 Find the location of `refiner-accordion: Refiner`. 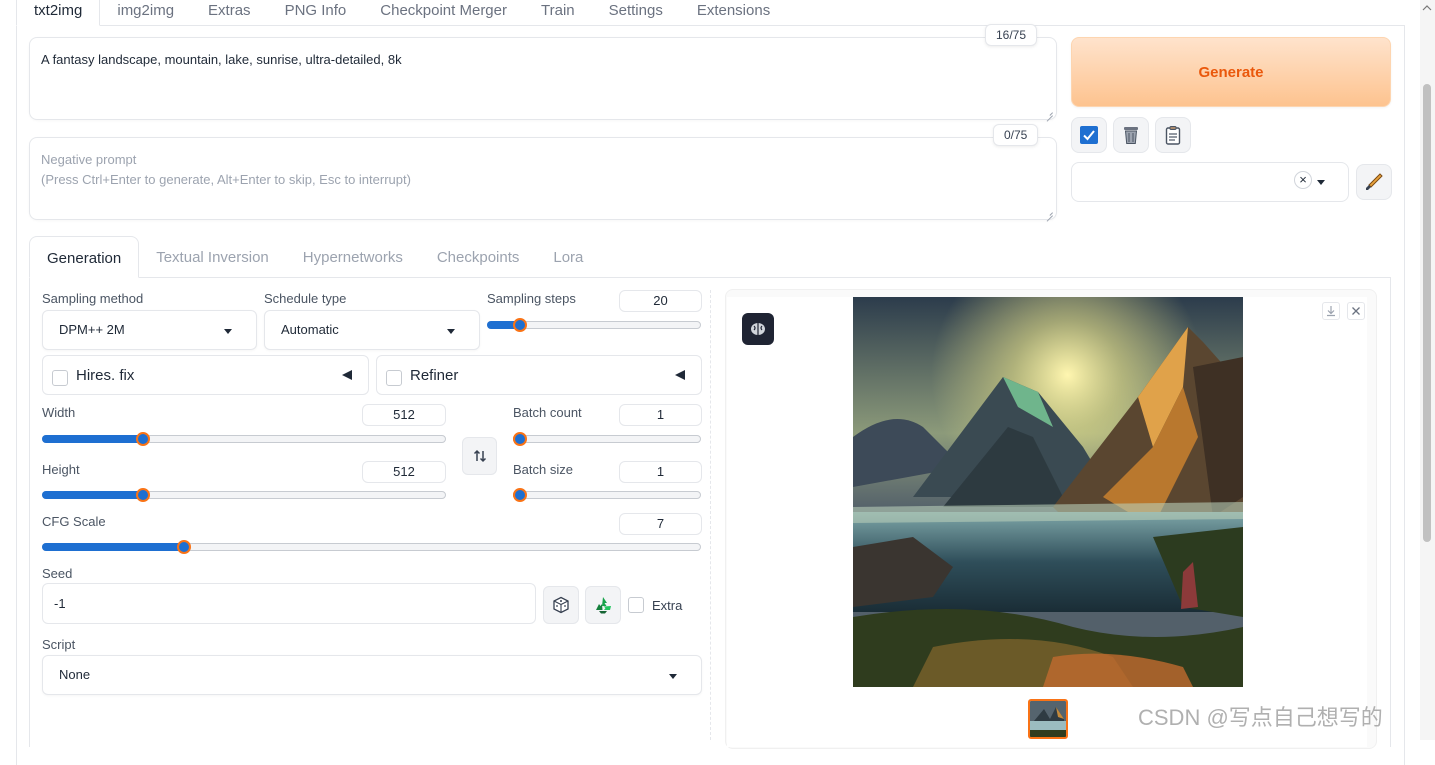

refiner-accordion: Refiner is located at coordinates (539, 375).